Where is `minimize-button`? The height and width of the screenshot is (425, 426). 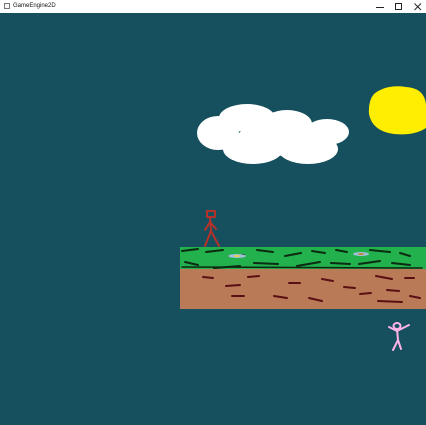 minimize-button is located at coordinates (379, 6).